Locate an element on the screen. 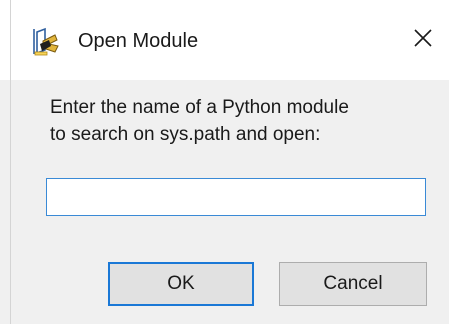 The width and height of the screenshot is (449, 324). close-icon is located at coordinates (423, 40).